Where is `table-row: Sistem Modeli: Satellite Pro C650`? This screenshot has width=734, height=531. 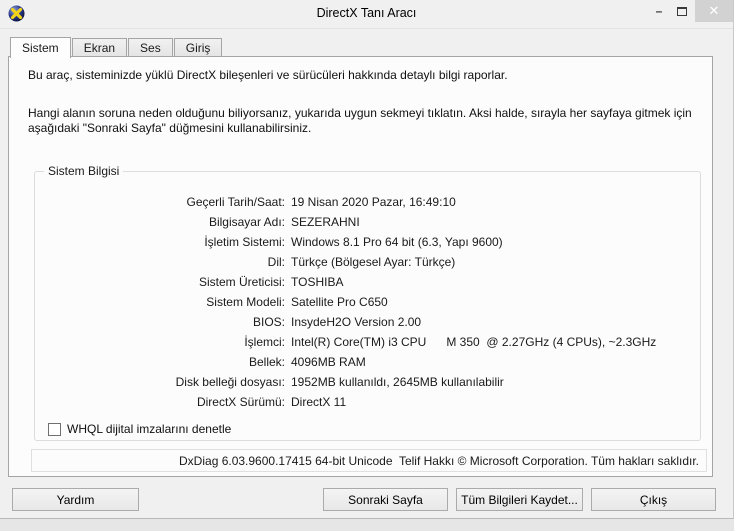
table-row: Sistem Modeli: Satellite Pro C650 is located at coordinates (367, 302).